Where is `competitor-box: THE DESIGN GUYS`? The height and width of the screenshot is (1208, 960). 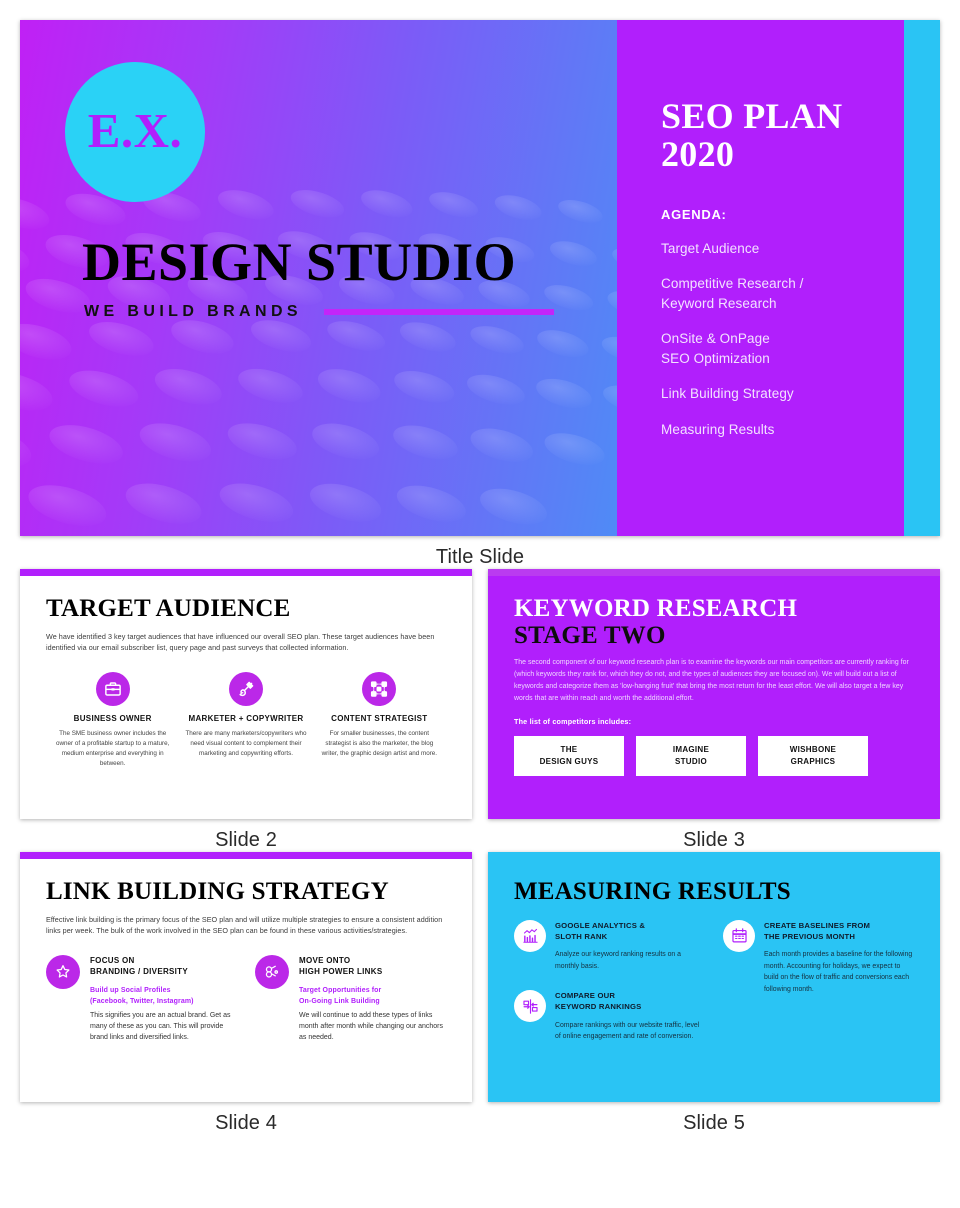 competitor-box: THE DESIGN GUYS is located at coordinates (569, 755).